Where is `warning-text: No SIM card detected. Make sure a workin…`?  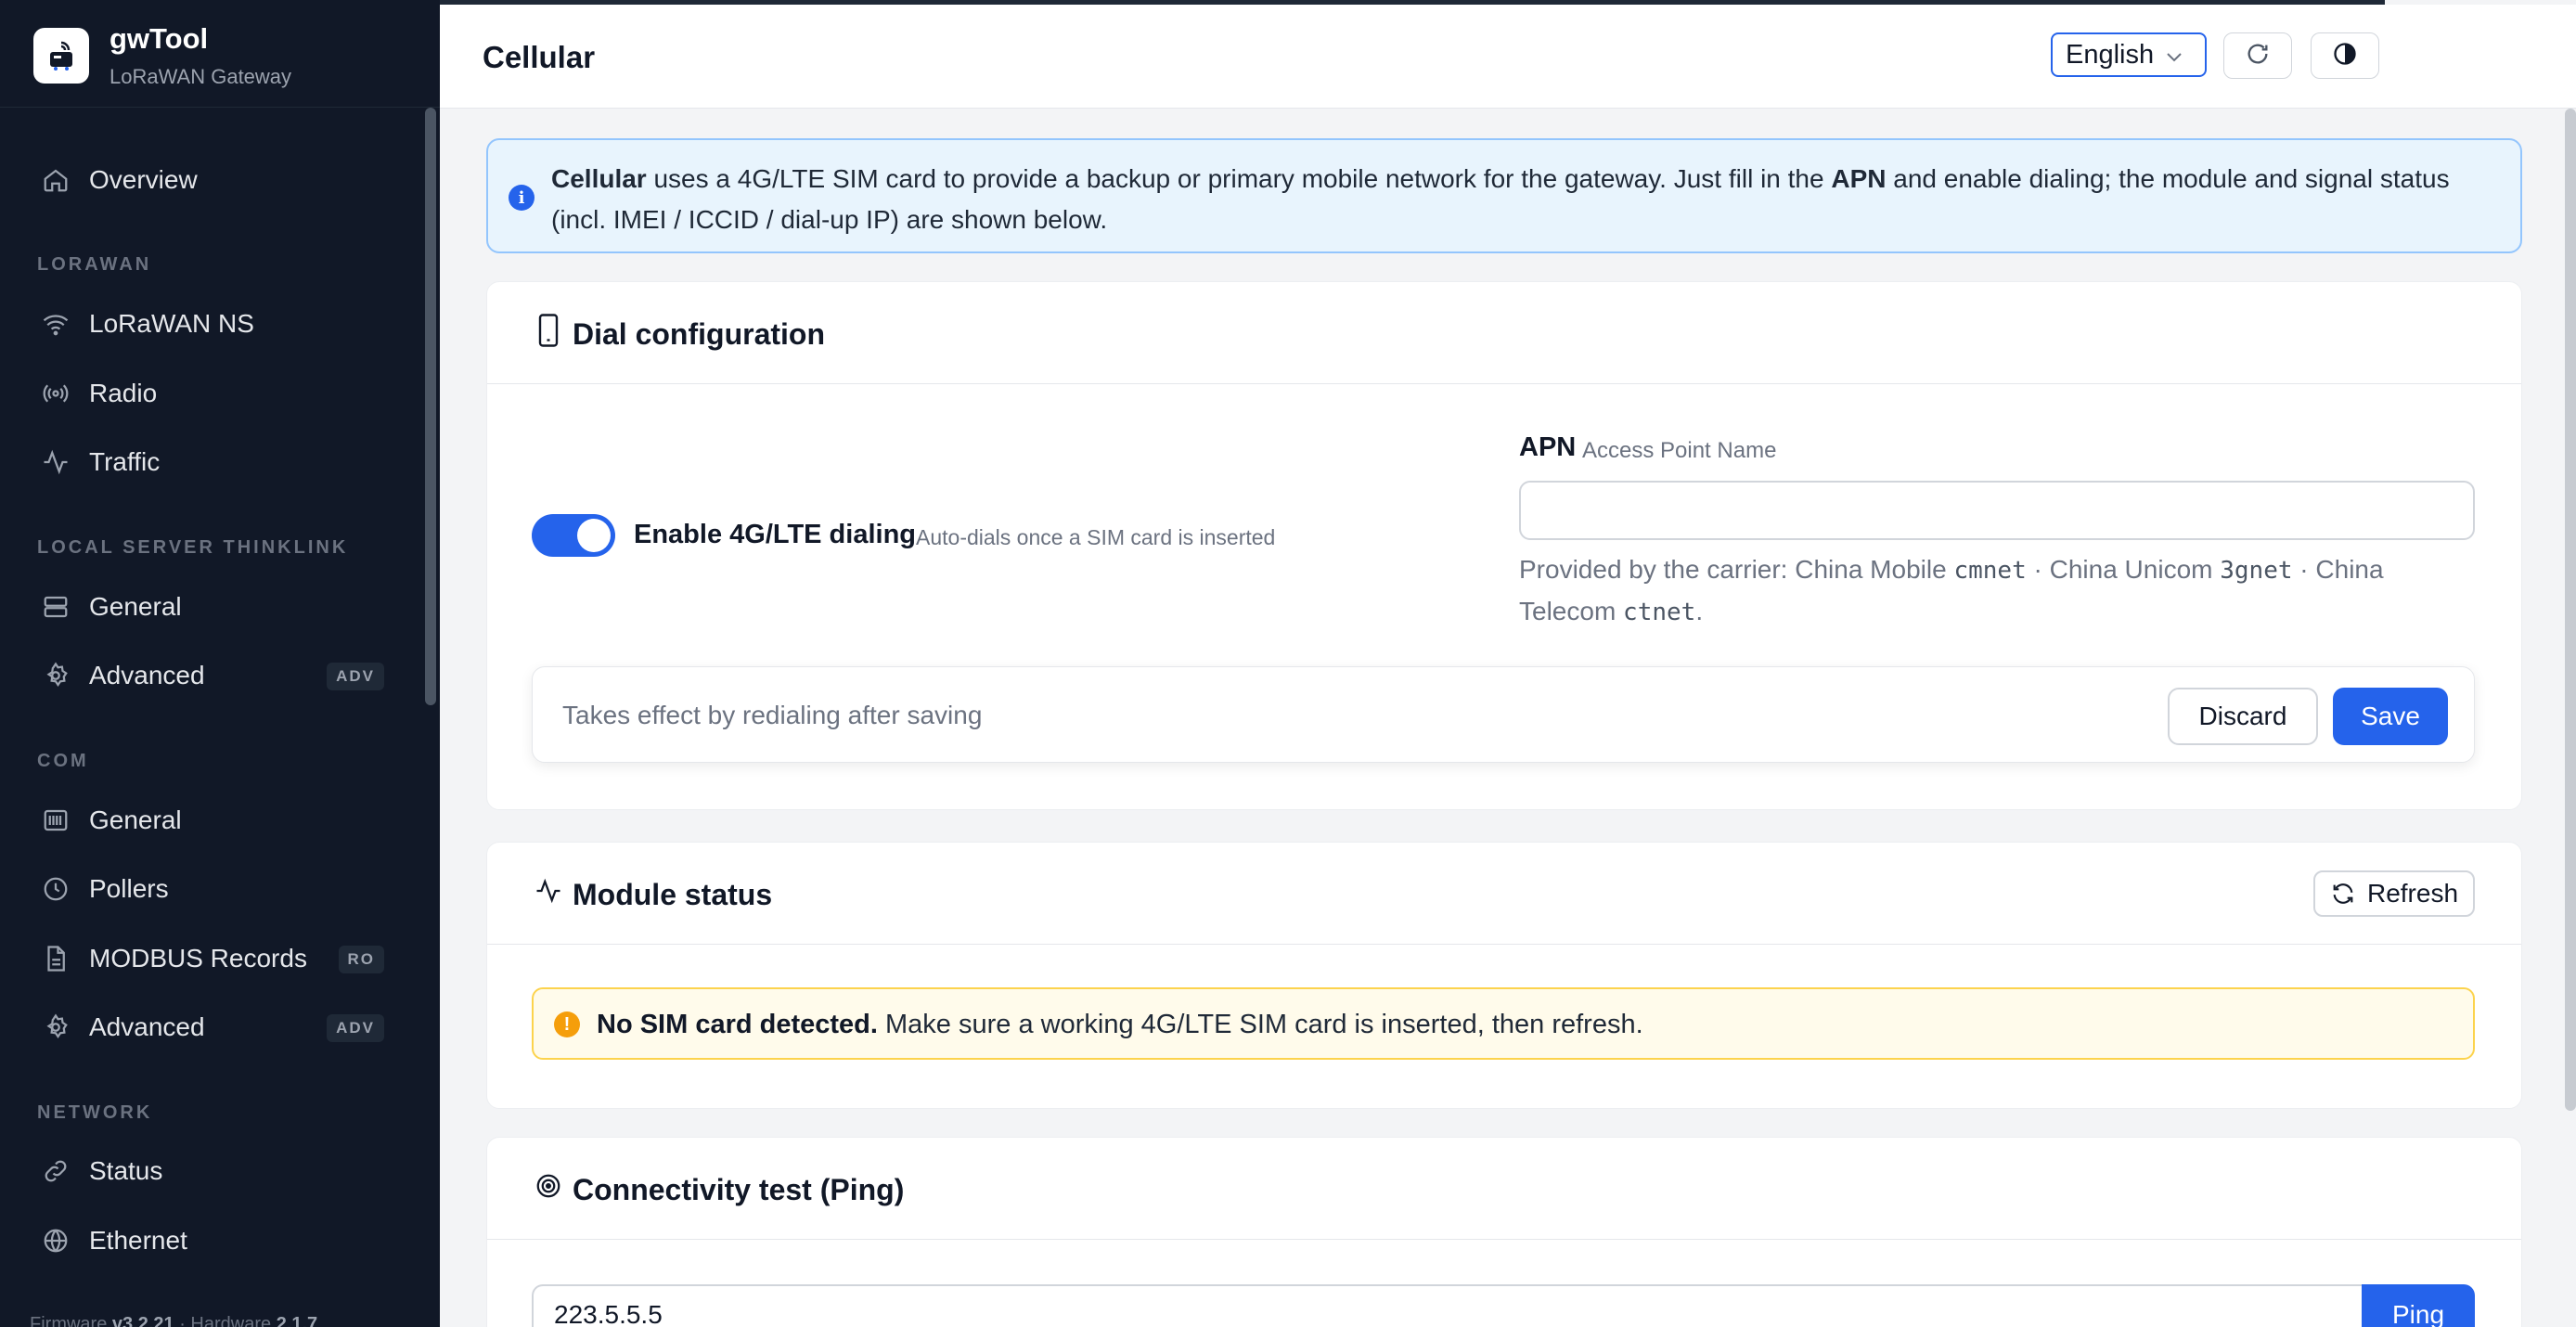 warning-text: No SIM card detected. Make sure a workin… is located at coordinates (1120, 1024).